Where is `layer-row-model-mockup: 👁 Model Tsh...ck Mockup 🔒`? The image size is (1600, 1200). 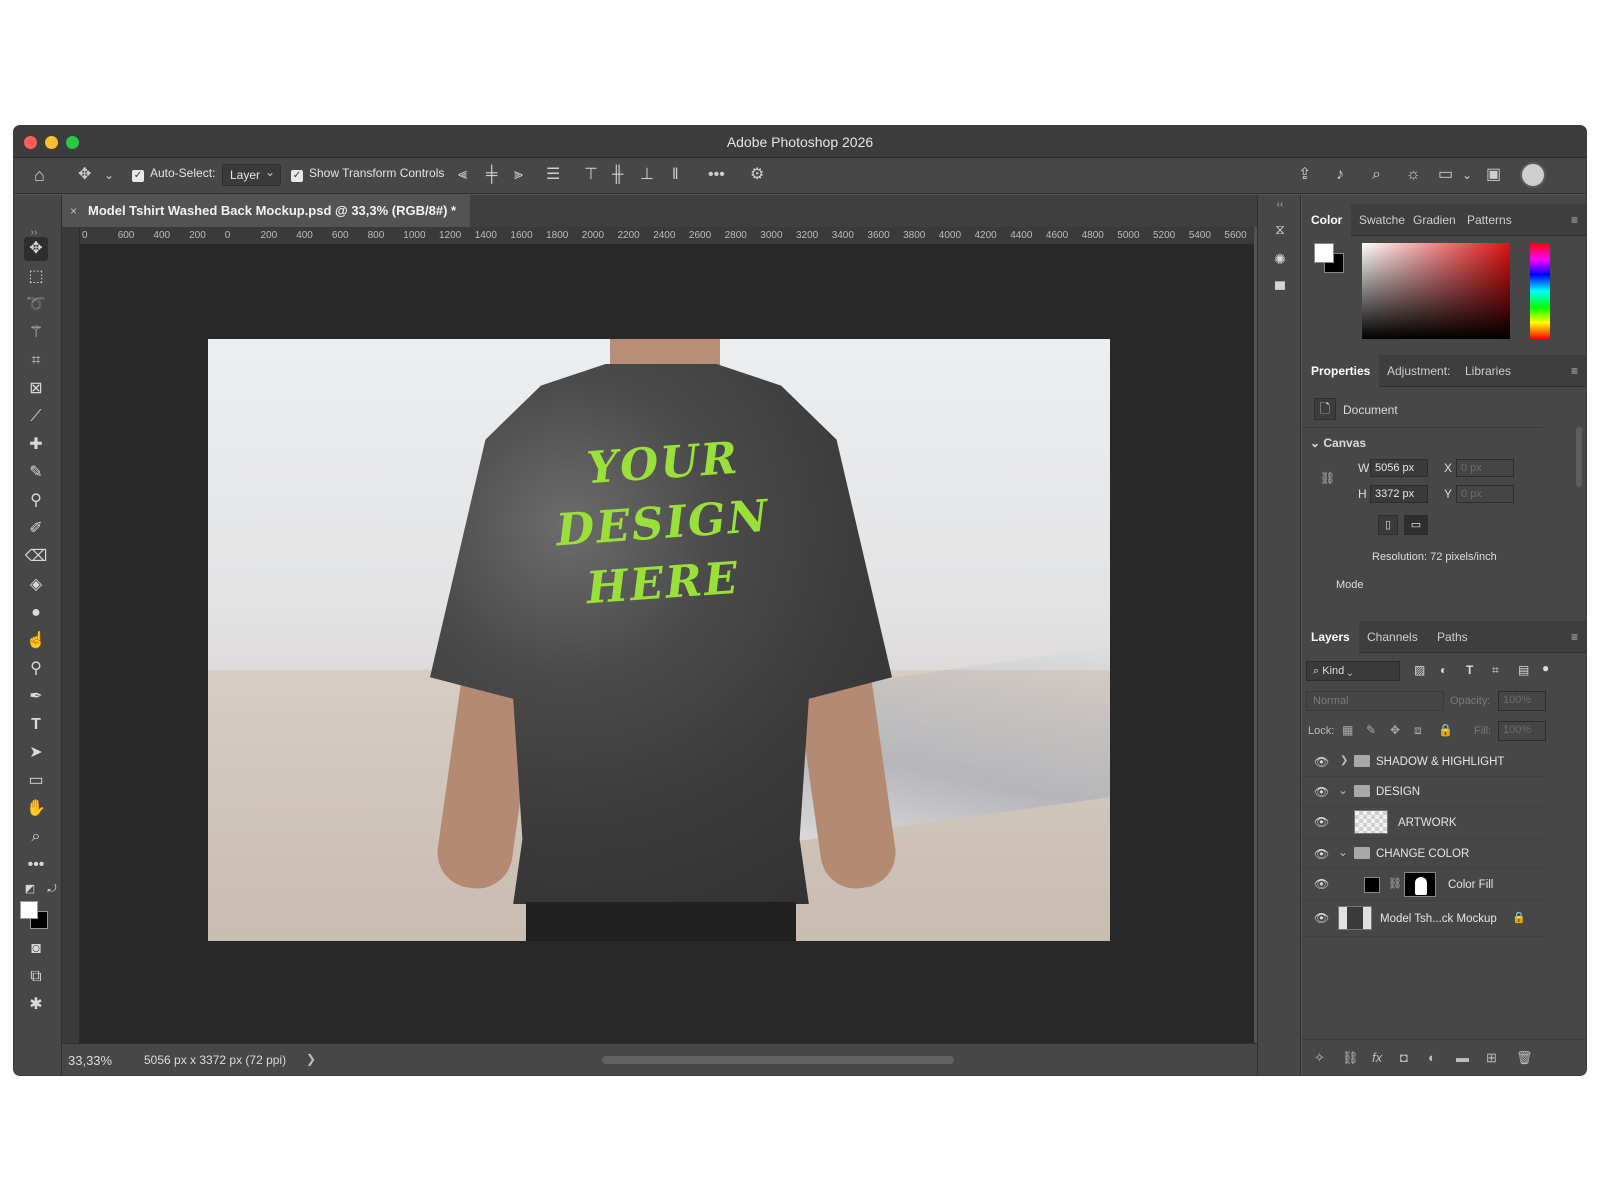
layer-row-model-mockup: 👁 Model Tsh...ck Mockup 🔒 is located at coordinates (1425, 919).